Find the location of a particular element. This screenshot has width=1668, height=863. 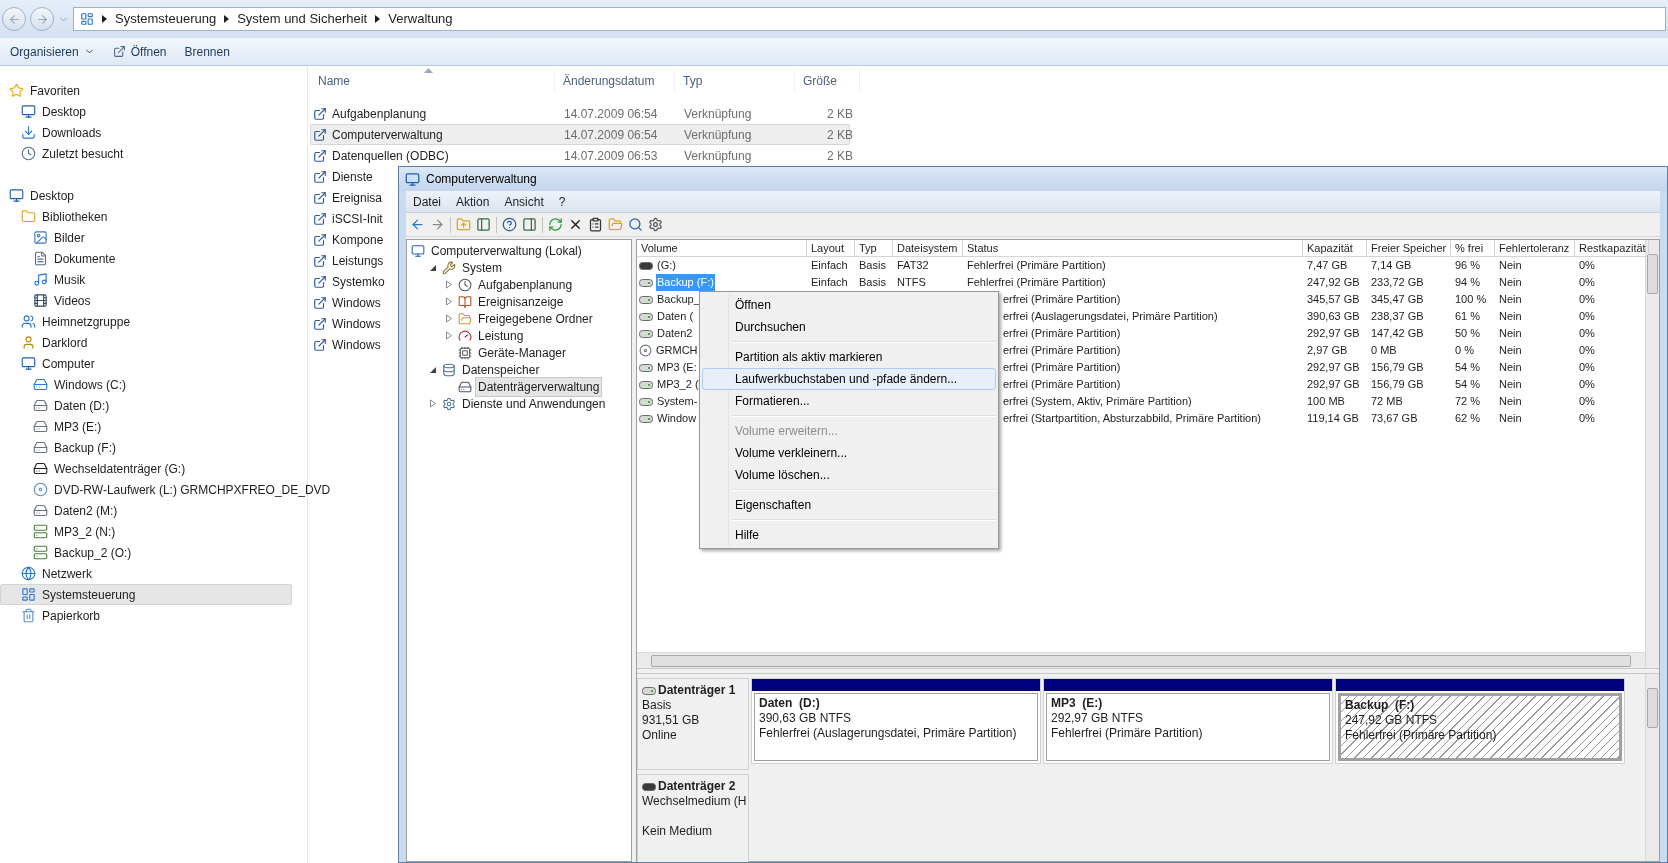

nav-item: Papierkorb is located at coordinates (146, 615).